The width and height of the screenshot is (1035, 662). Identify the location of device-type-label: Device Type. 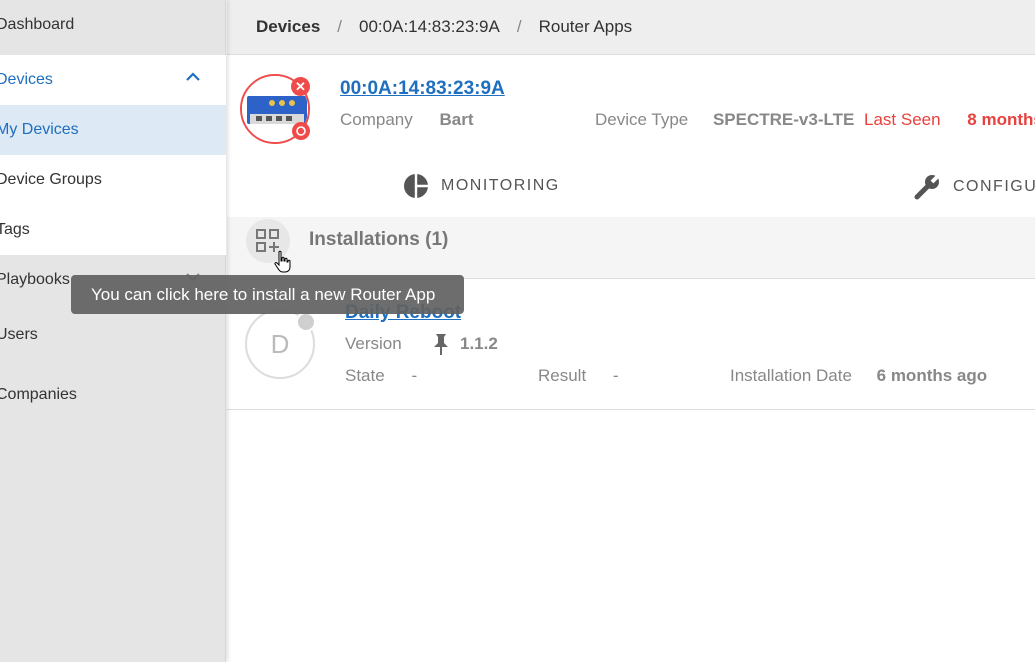
(642, 119).